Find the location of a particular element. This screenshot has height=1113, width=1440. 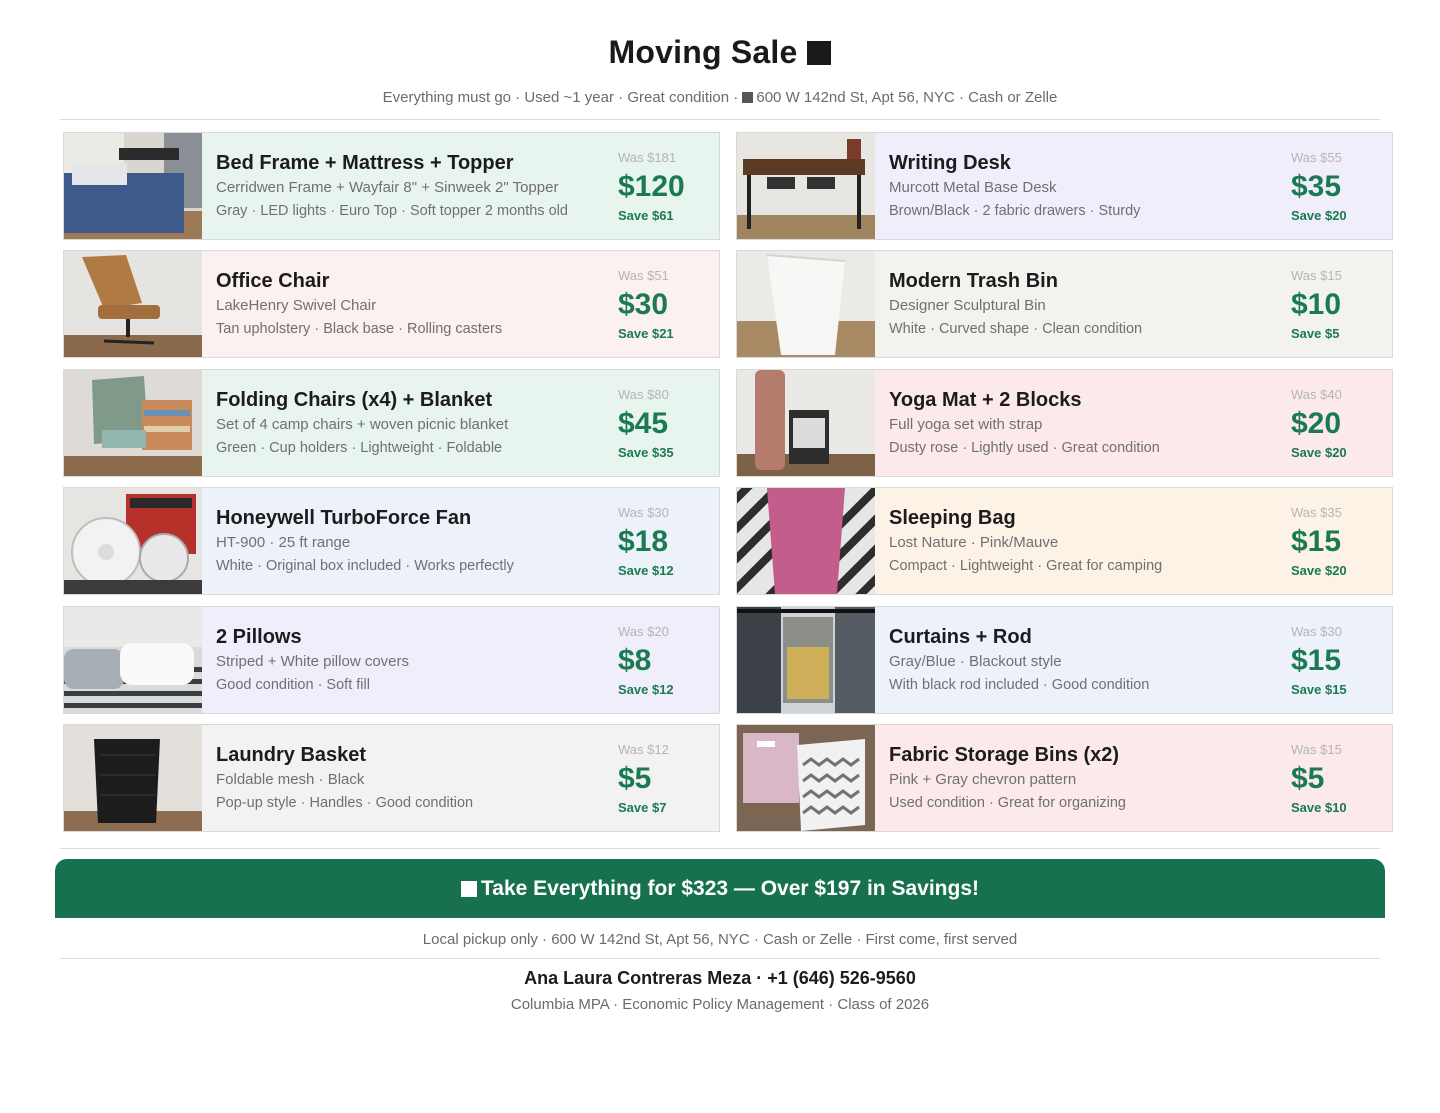

item-model: Pink + Gray chevron pattern is located at coordinates (983, 779).